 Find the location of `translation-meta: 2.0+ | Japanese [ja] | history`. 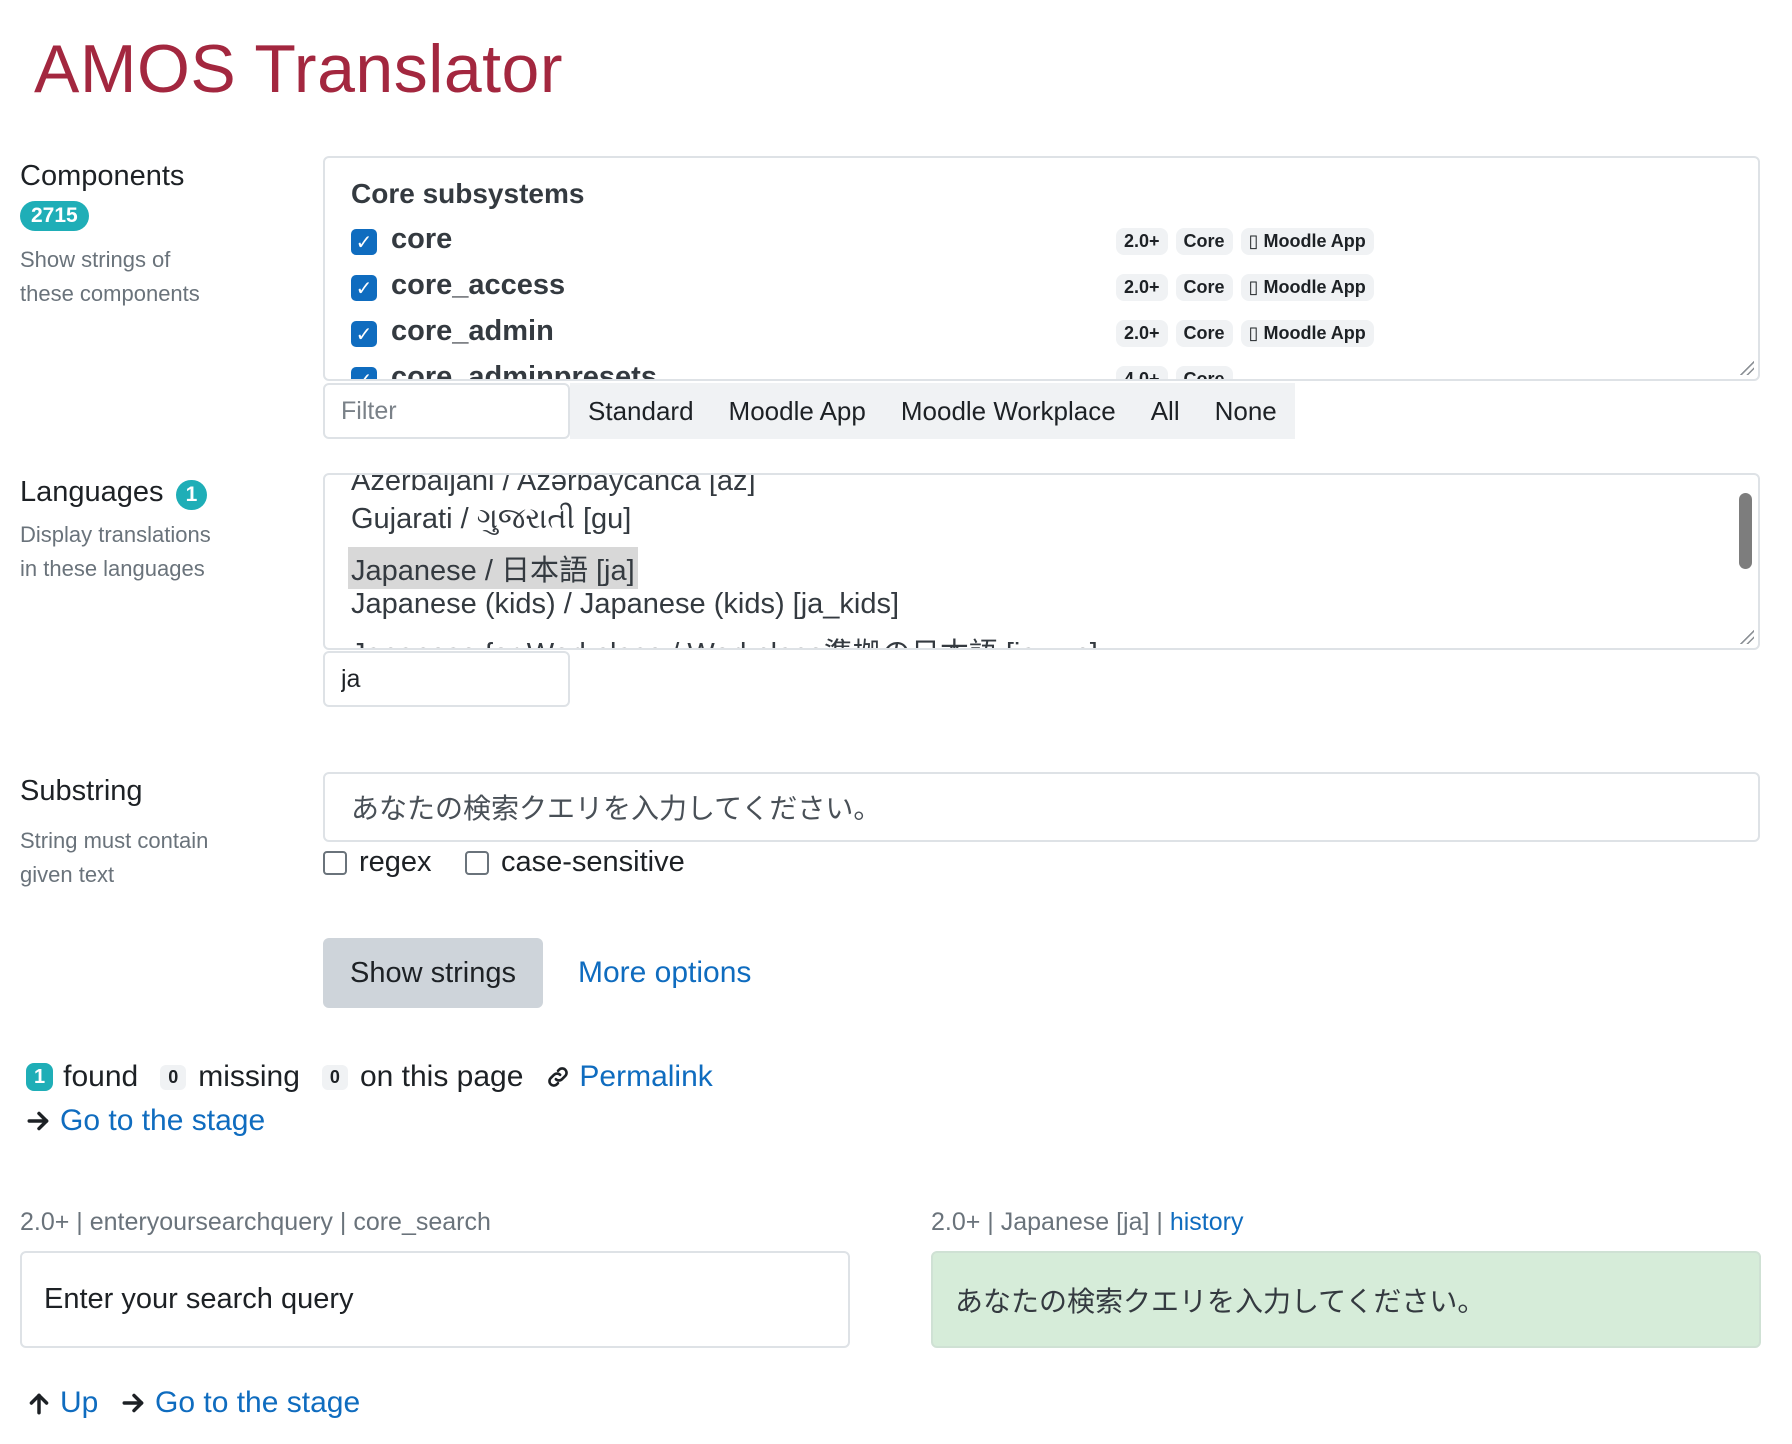

translation-meta: 2.0+ | Japanese [ja] | history is located at coordinates (1087, 1222).